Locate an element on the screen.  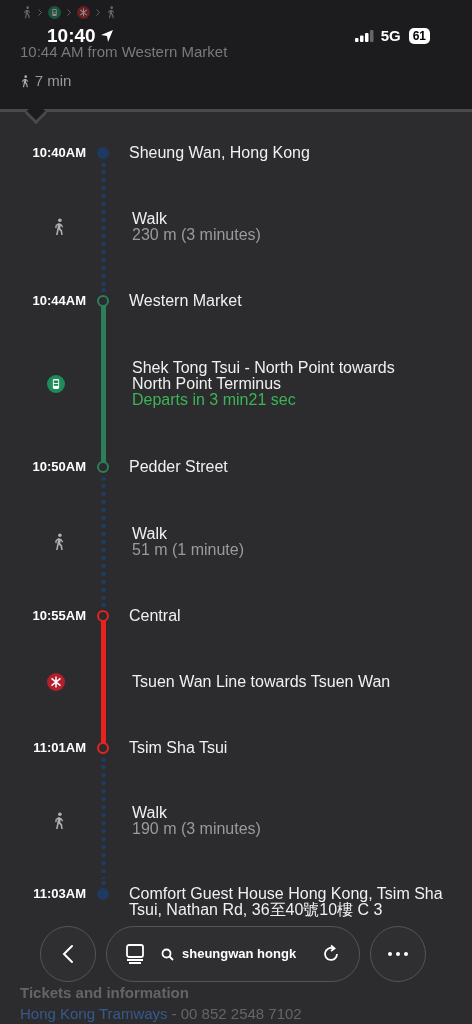
network-label: 5G is located at coordinates (390, 36).